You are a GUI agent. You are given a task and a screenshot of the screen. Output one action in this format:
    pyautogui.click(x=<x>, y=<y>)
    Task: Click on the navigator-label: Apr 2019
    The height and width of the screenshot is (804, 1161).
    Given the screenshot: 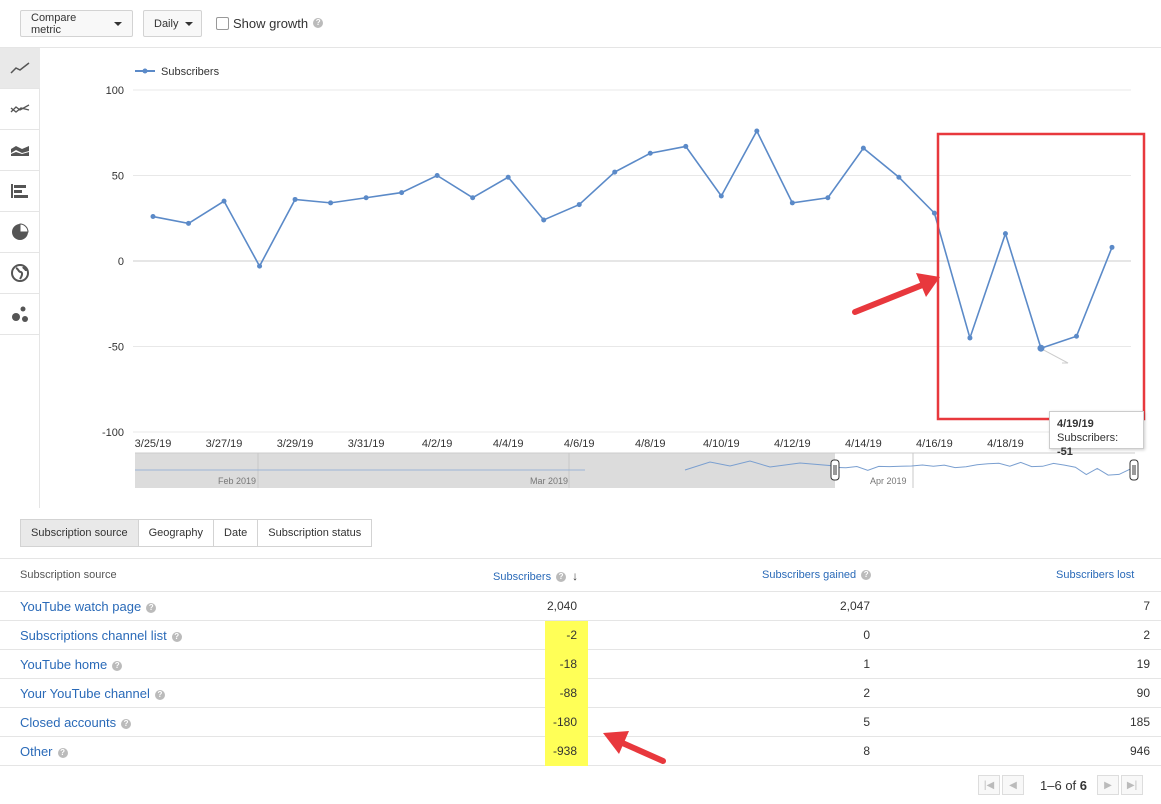 What is the action you would take?
    pyautogui.click(x=888, y=481)
    